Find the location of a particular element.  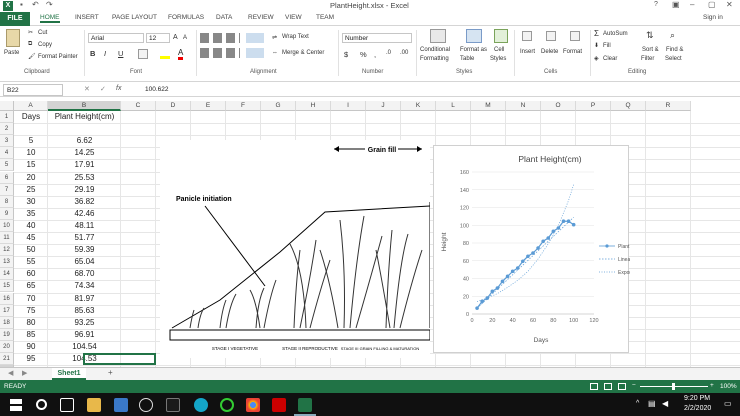

format-cells-icon is located at coordinates (575, 36).